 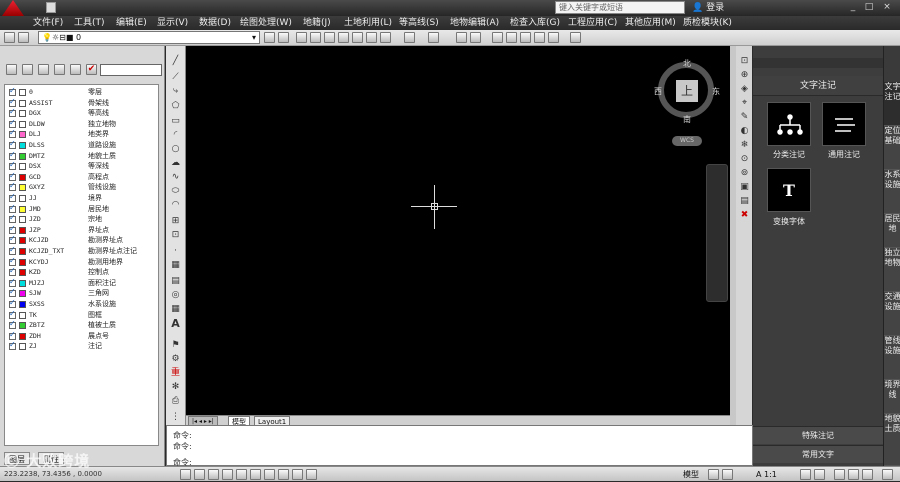 What do you see at coordinates (744, 103) in the screenshot?
I see `coordinate-icon: ⌖` at bounding box center [744, 103].